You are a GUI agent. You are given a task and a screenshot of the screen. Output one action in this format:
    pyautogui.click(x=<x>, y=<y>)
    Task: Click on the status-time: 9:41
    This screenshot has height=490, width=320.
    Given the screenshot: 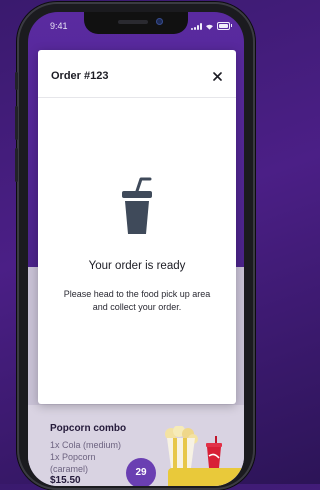 What is the action you would take?
    pyautogui.click(x=59, y=26)
    